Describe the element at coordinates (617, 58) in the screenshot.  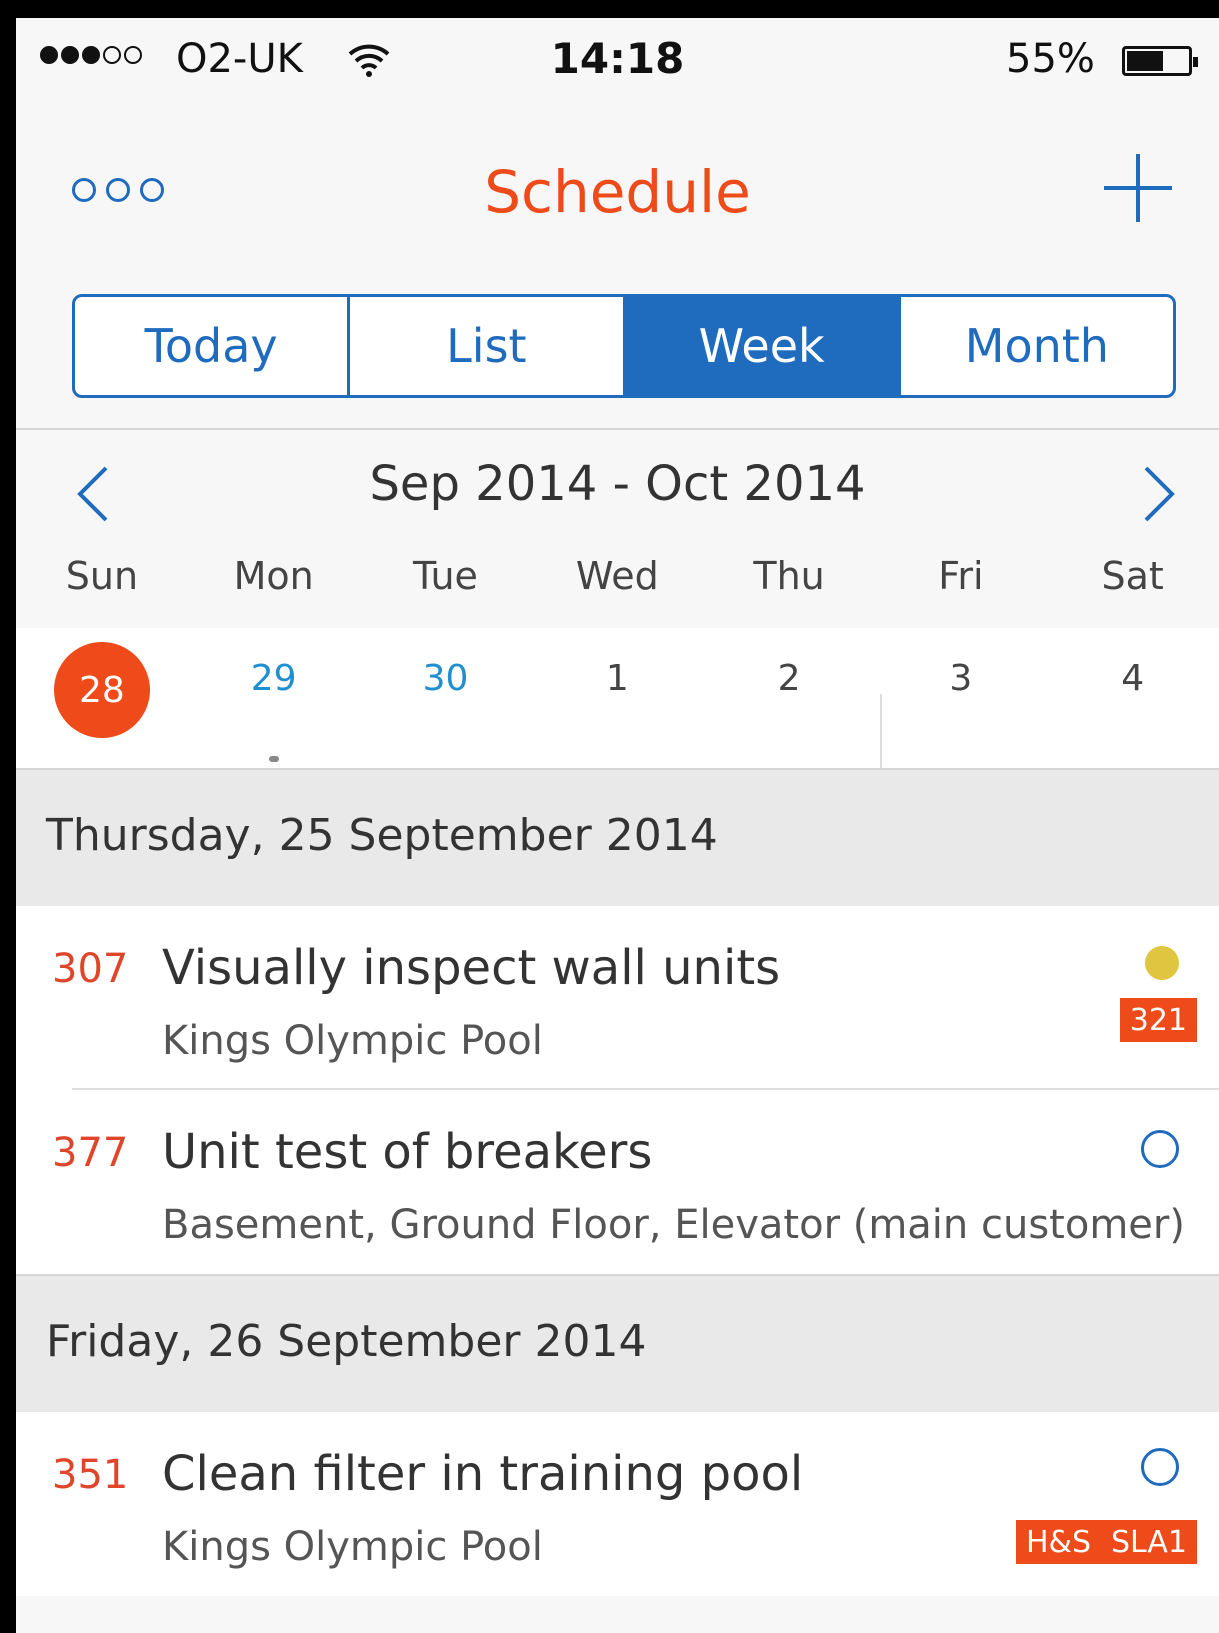
I see `status-bar: O2-UK 14:18 55%` at that location.